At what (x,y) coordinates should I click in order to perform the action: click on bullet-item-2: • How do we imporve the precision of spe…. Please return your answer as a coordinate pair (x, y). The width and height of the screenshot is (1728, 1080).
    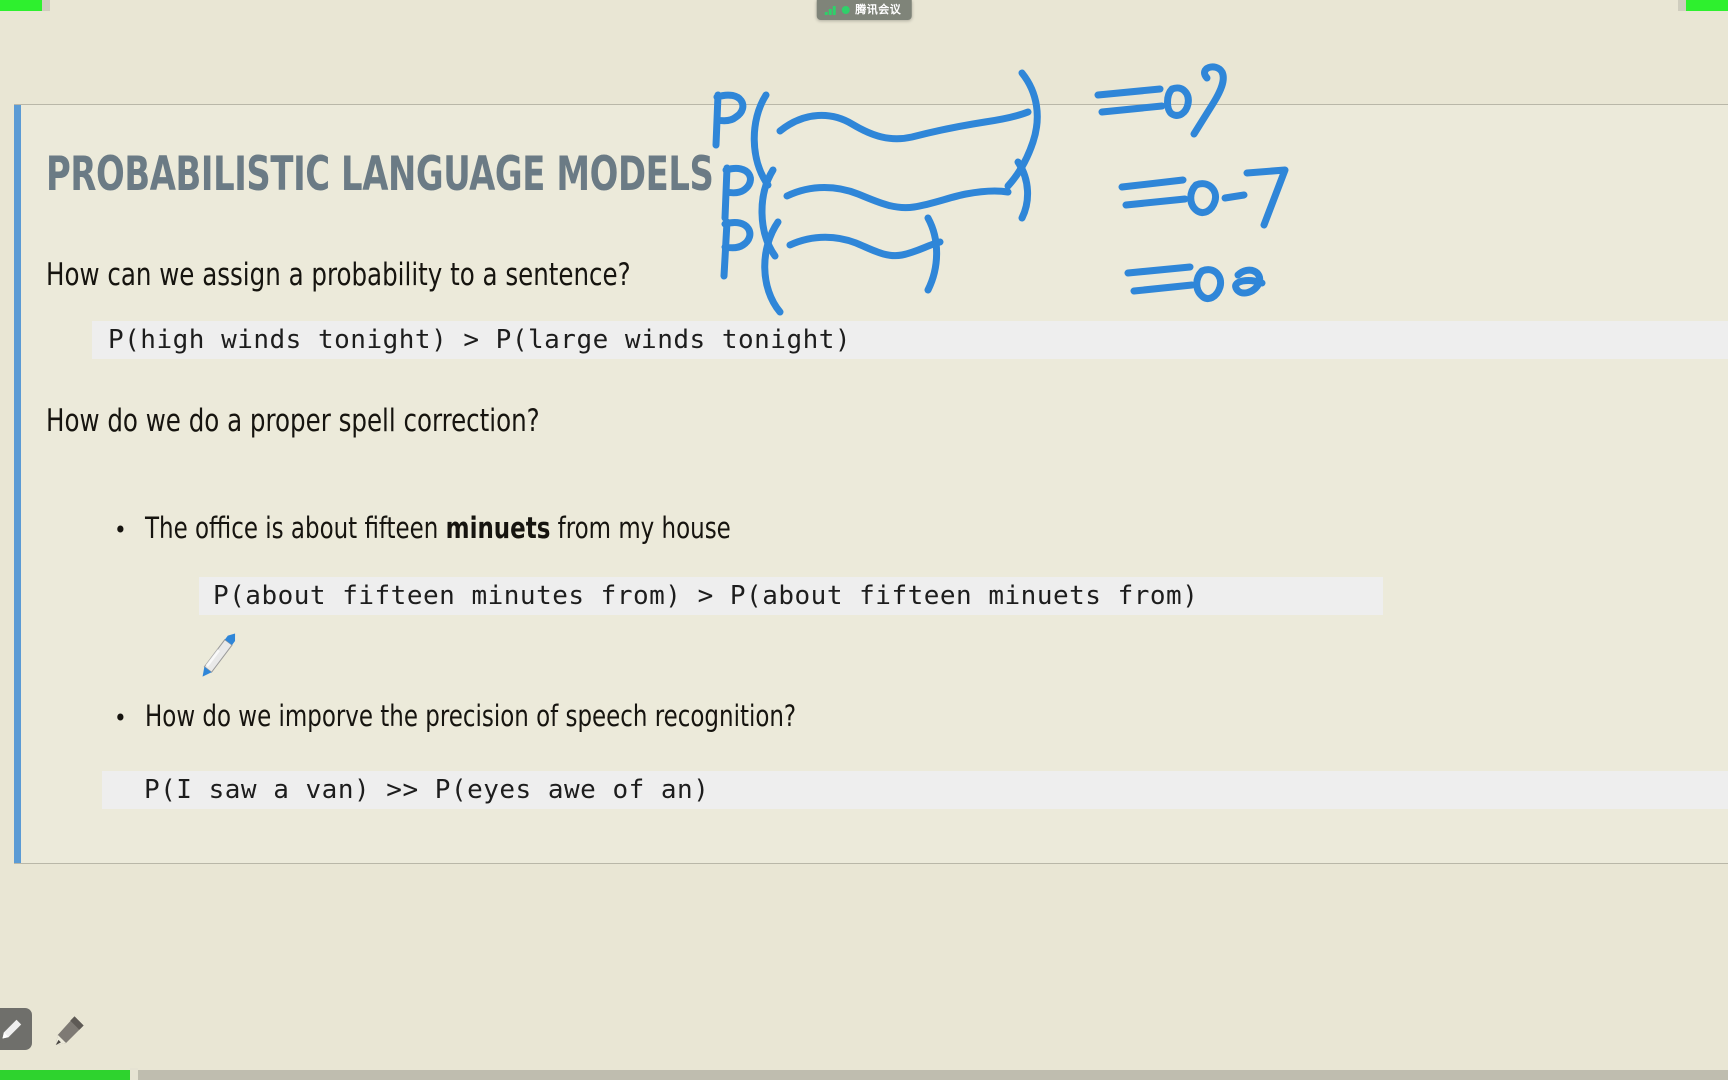
    Looking at the image, I should click on (499, 716).